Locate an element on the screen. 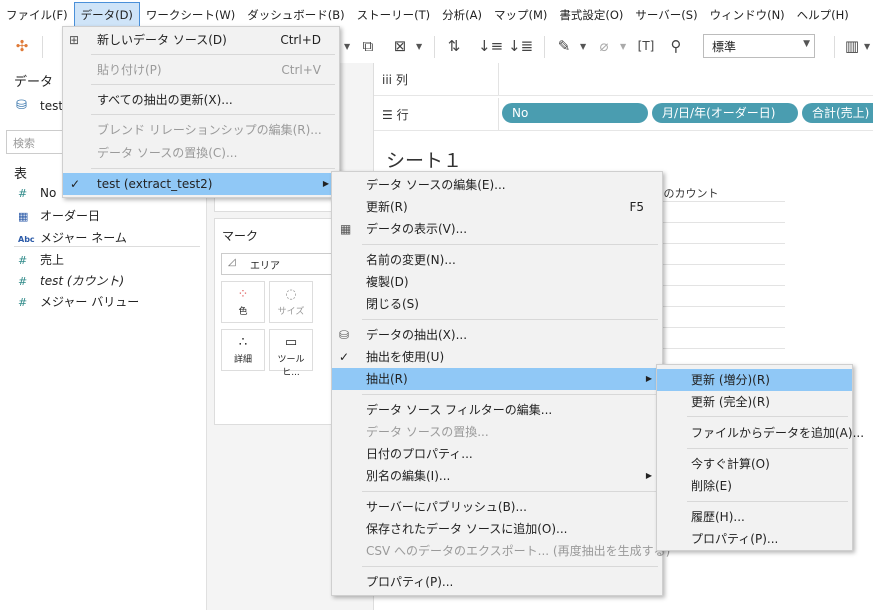 Image resolution: width=873 pixels, height=610 pixels. menu-item-use-extract: ✓ 抽出を使用(U) is located at coordinates (497, 357).